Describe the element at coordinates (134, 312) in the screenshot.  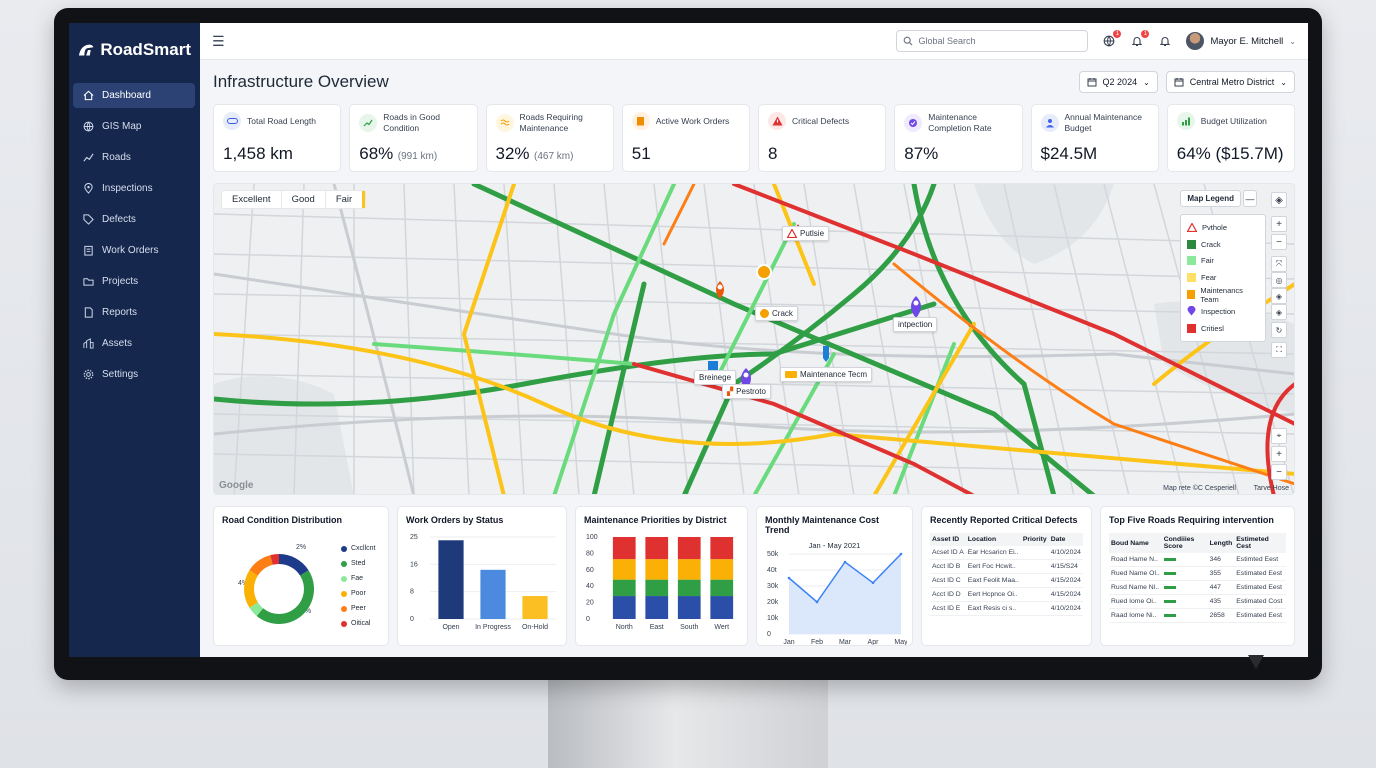
I see `sidebar-item-reports: Reports` at that location.